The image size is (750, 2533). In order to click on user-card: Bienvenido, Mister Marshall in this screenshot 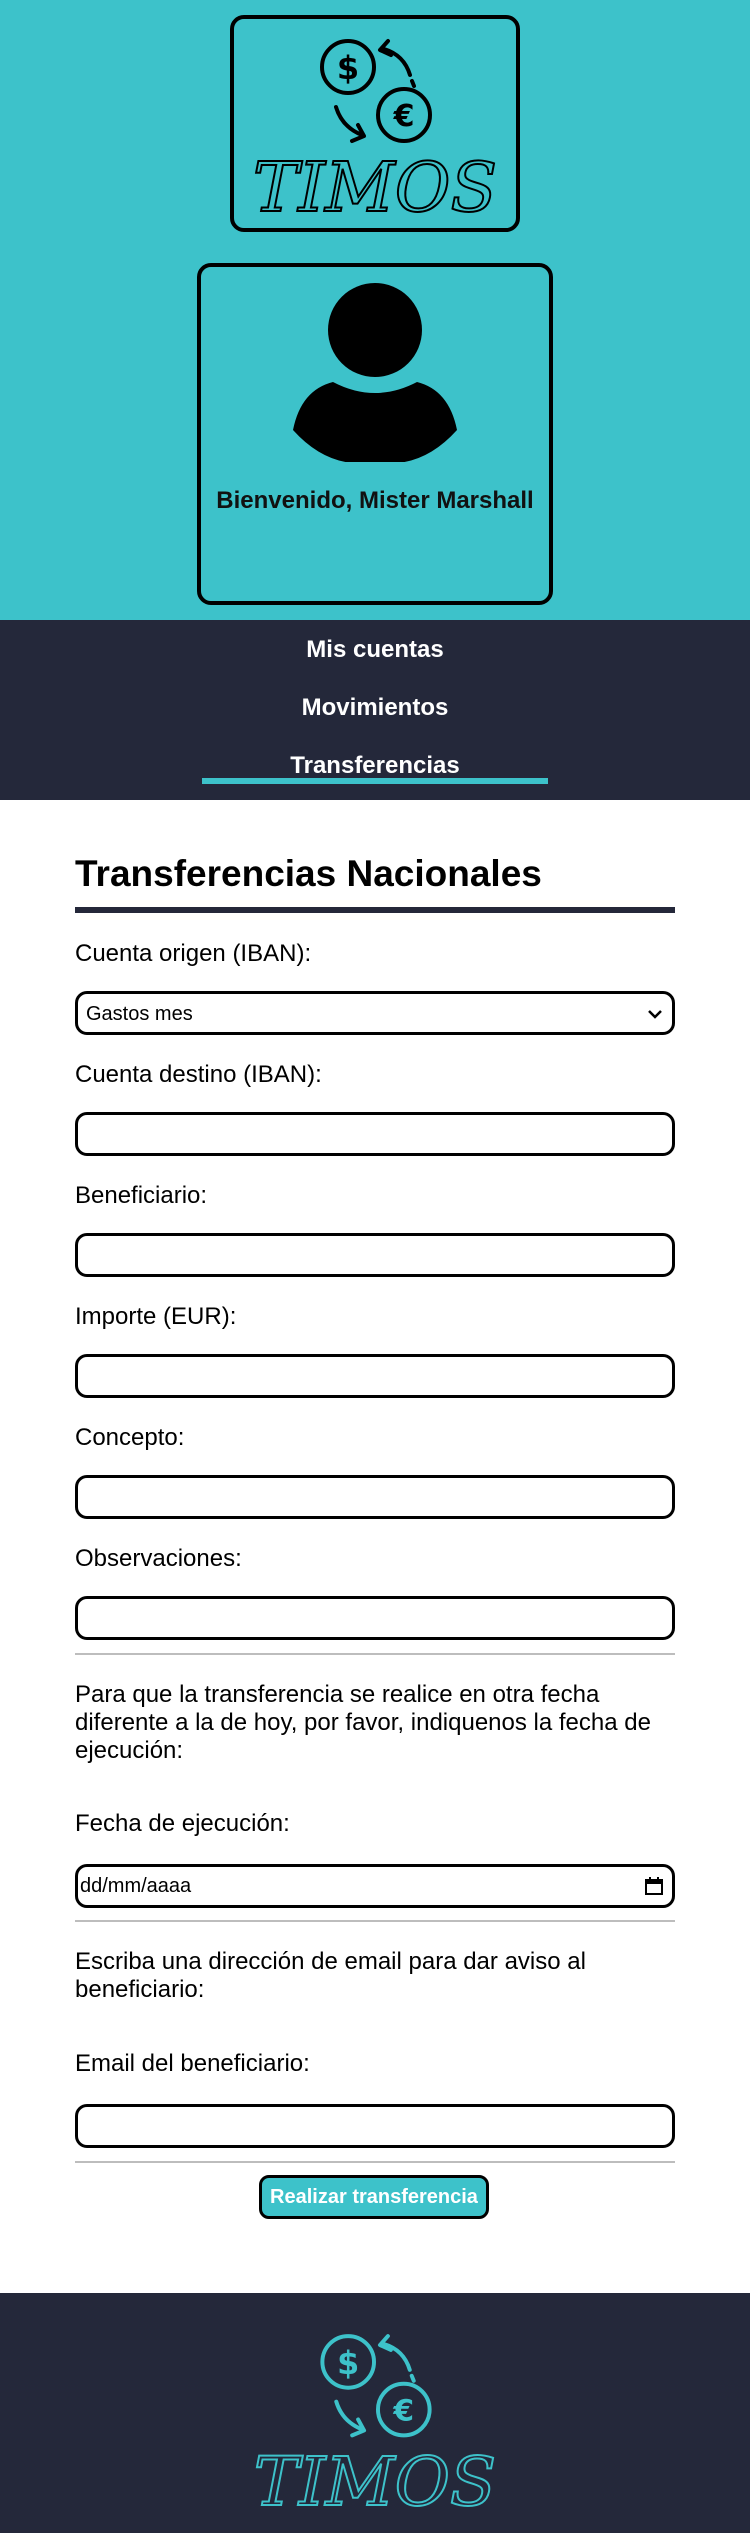, I will do `click(375, 434)`.